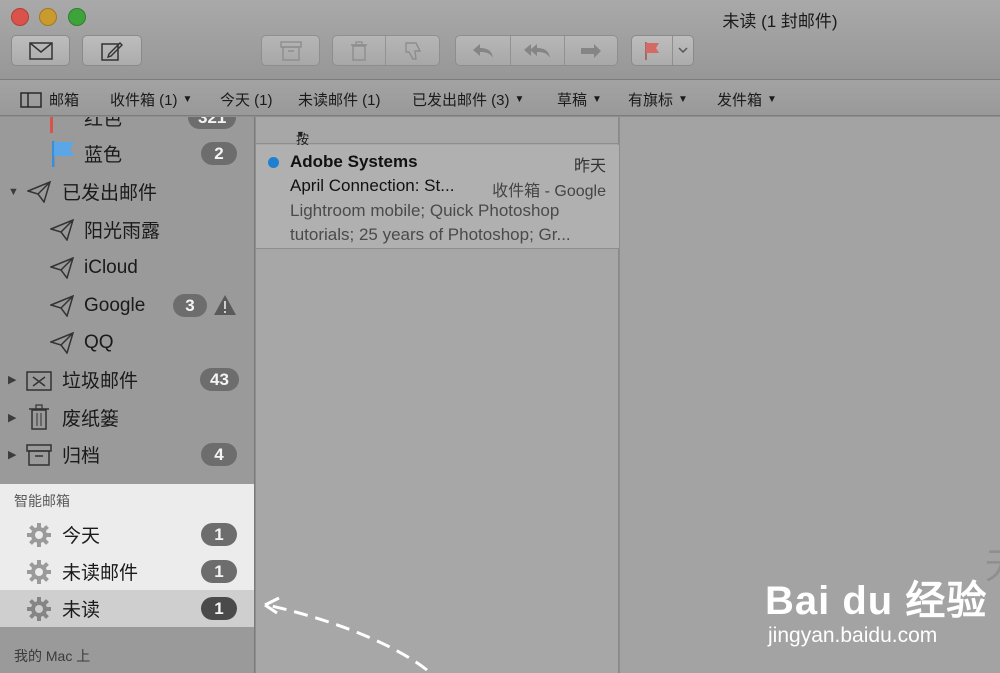  Describe the element at coordinates (468, 99) in the screenshot. I see `favorite-sent: 已发出邮件 (3) ▼` at that location.